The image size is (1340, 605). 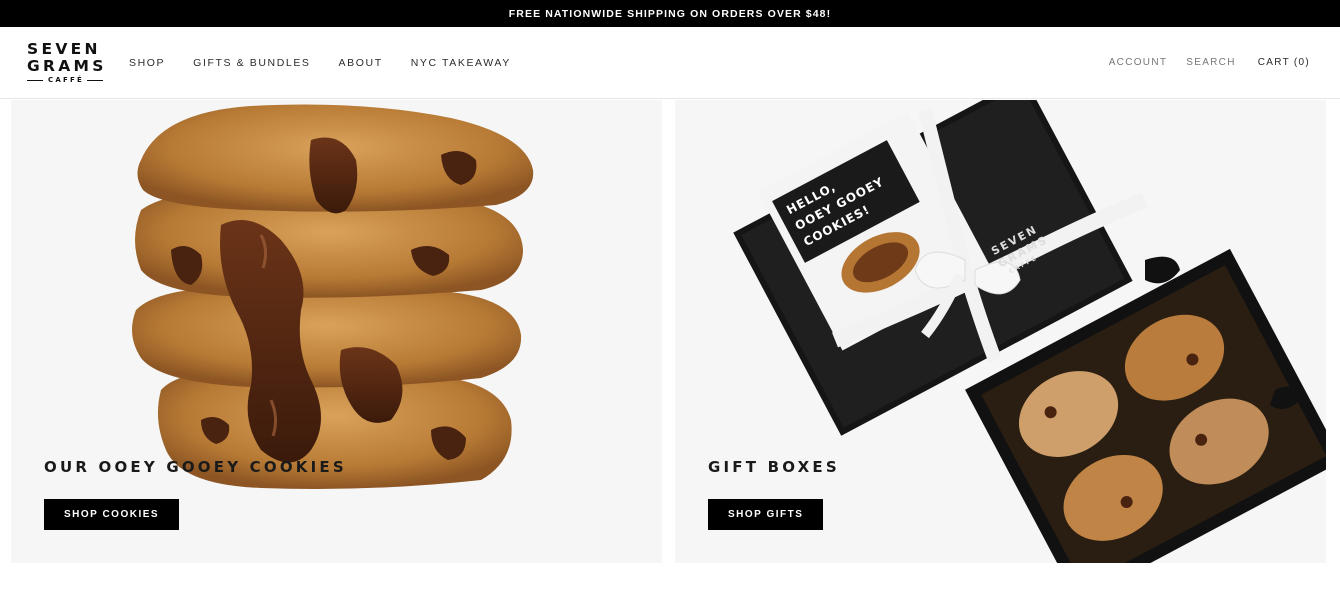 What do you see at coordinates (64, 49) in the screenshot?
I see `logo-line-1: SEVEN` at bounding box center [64, 49].